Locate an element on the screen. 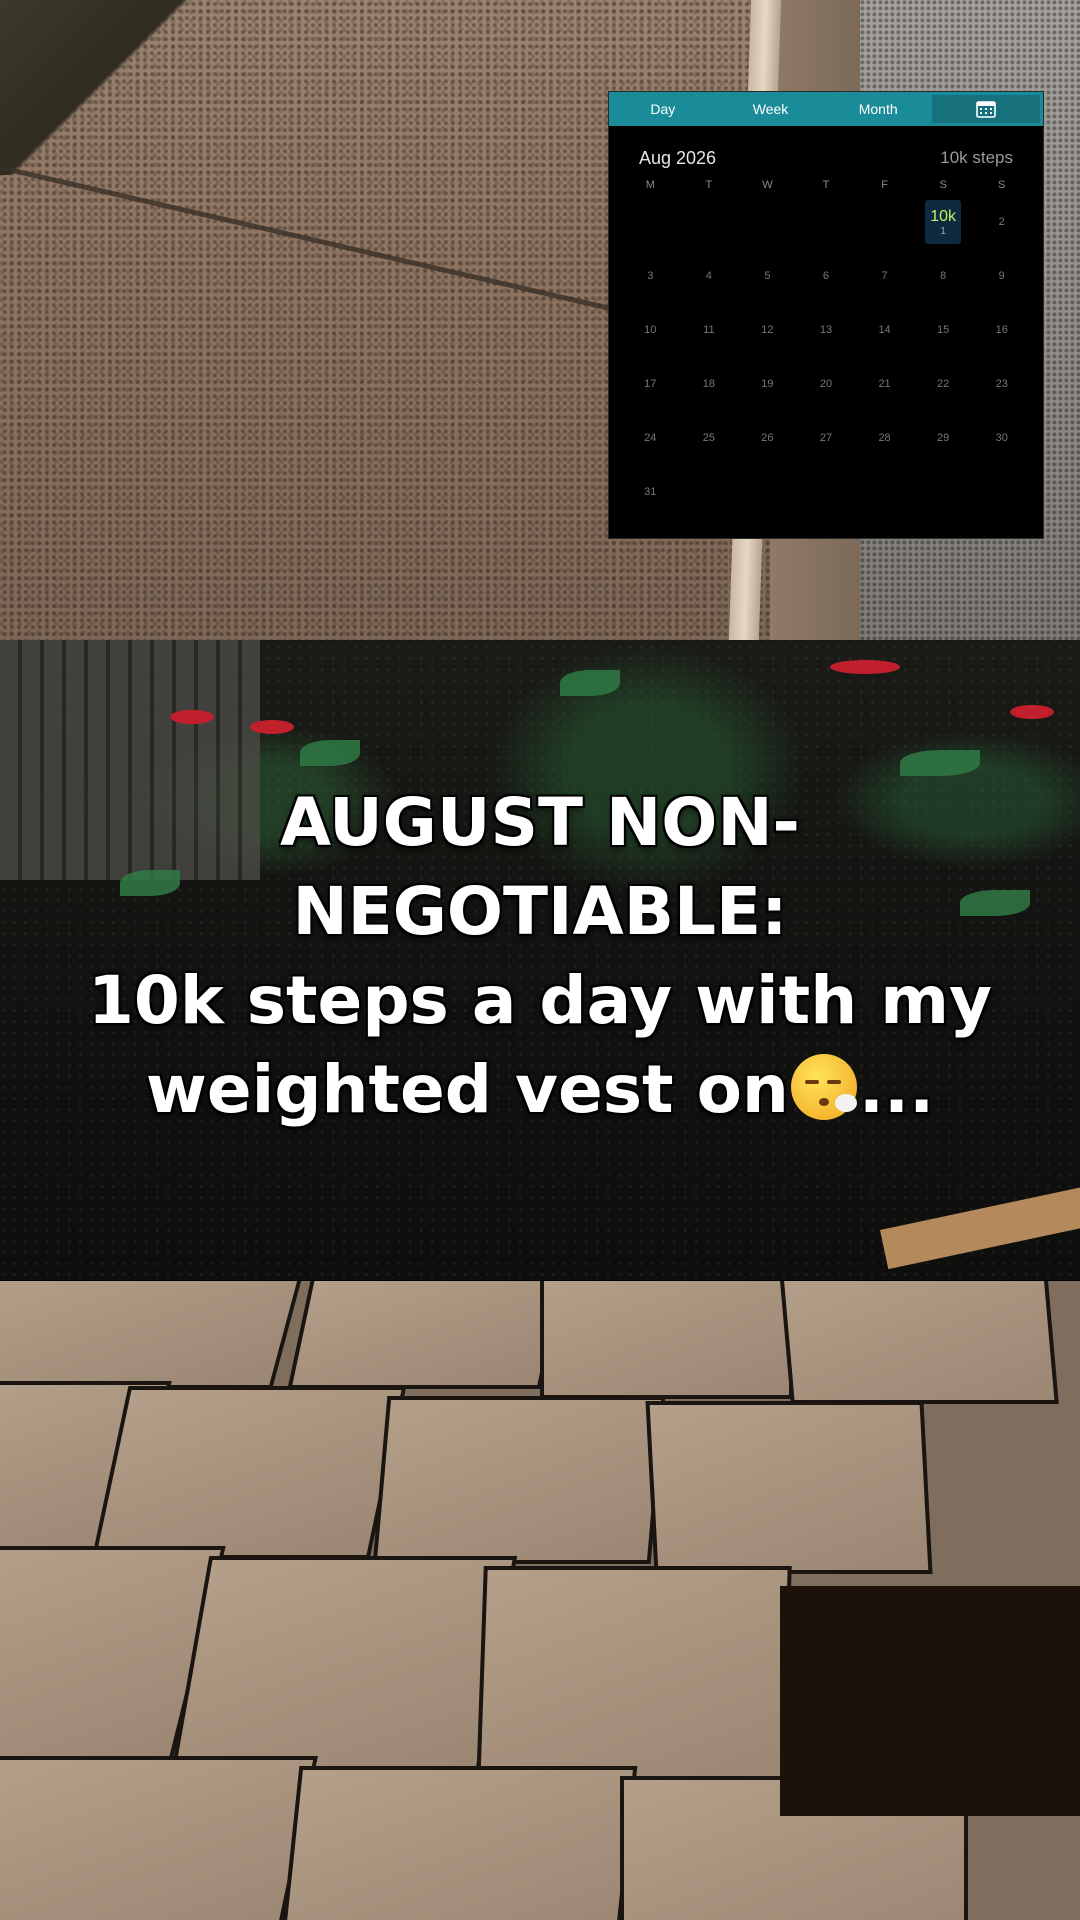  caption-line-1: AUGUST NON- is located at coordinates (540, 822).